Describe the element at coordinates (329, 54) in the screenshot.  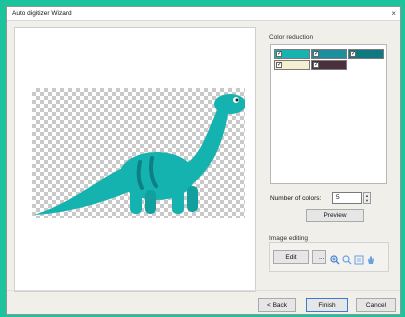
I see `color-swatch-2: ✓` at that location.